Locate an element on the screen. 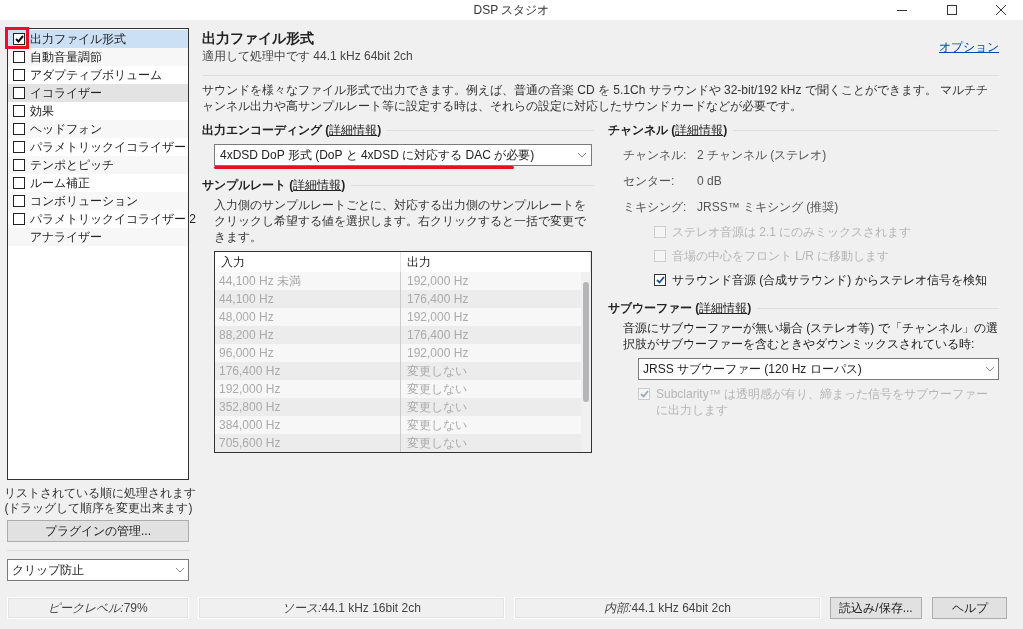  item-label: アナライザー is located at coordinates (66, 237).